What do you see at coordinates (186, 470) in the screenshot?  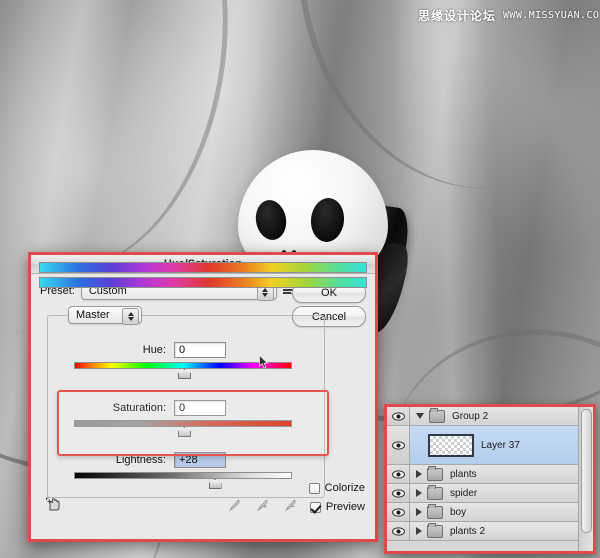 I see `lightness-slider-block: Lightness: +28` at bounding box center [186, 470].